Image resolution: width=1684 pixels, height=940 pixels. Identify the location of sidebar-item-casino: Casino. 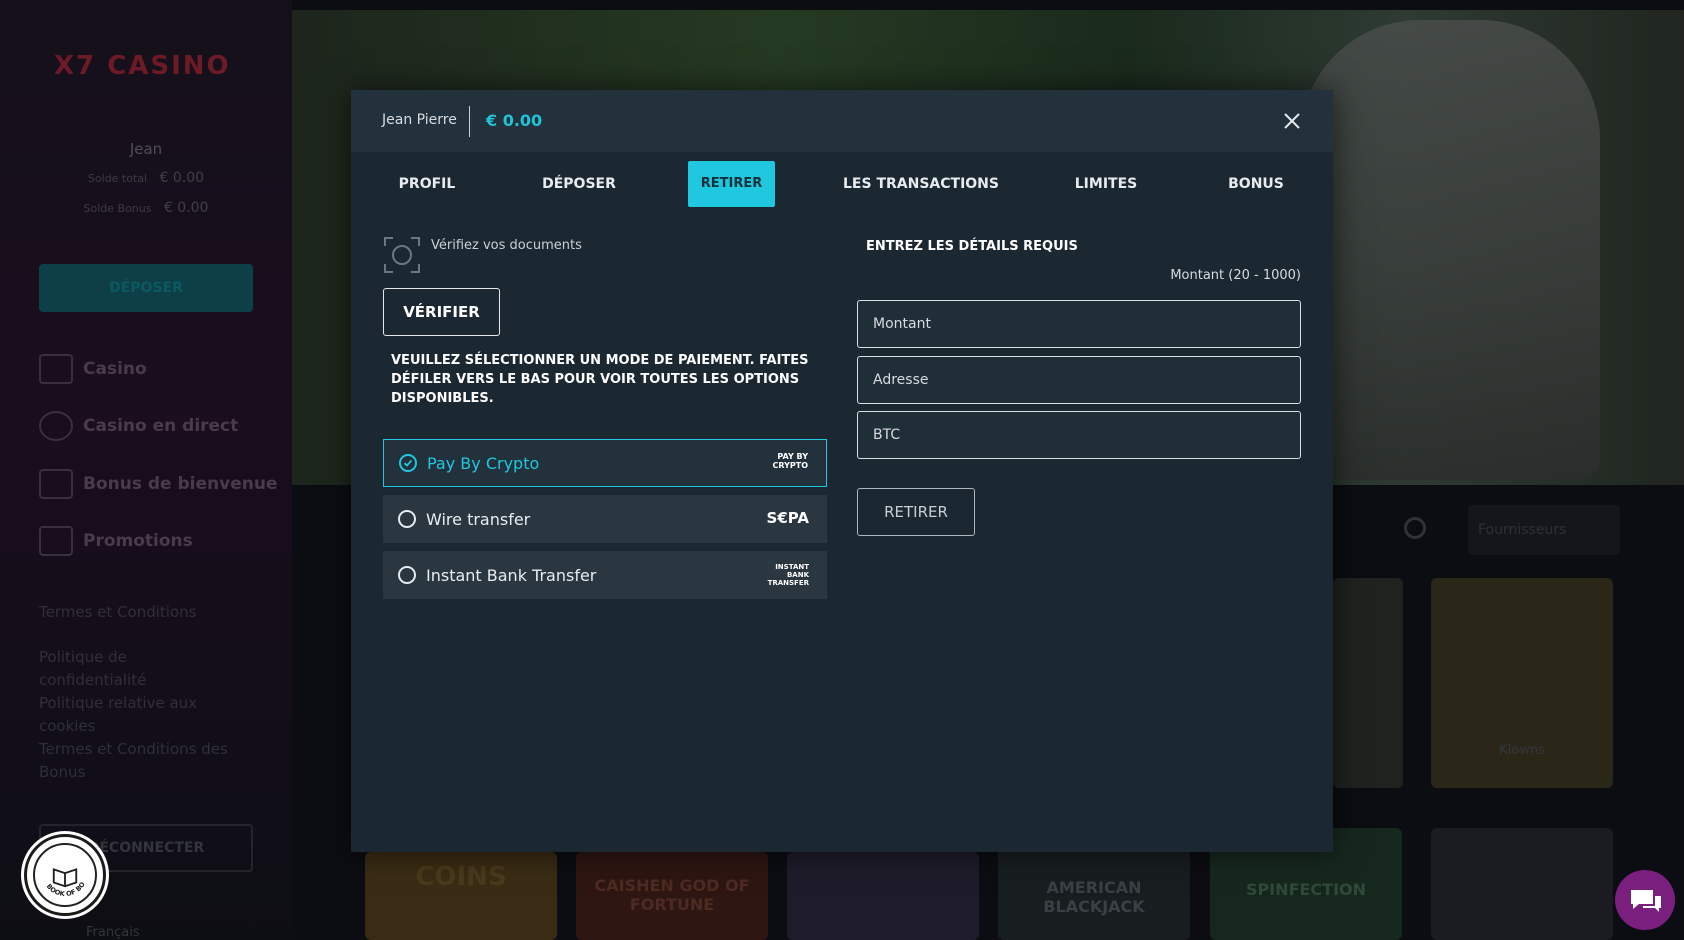
(93, 369).